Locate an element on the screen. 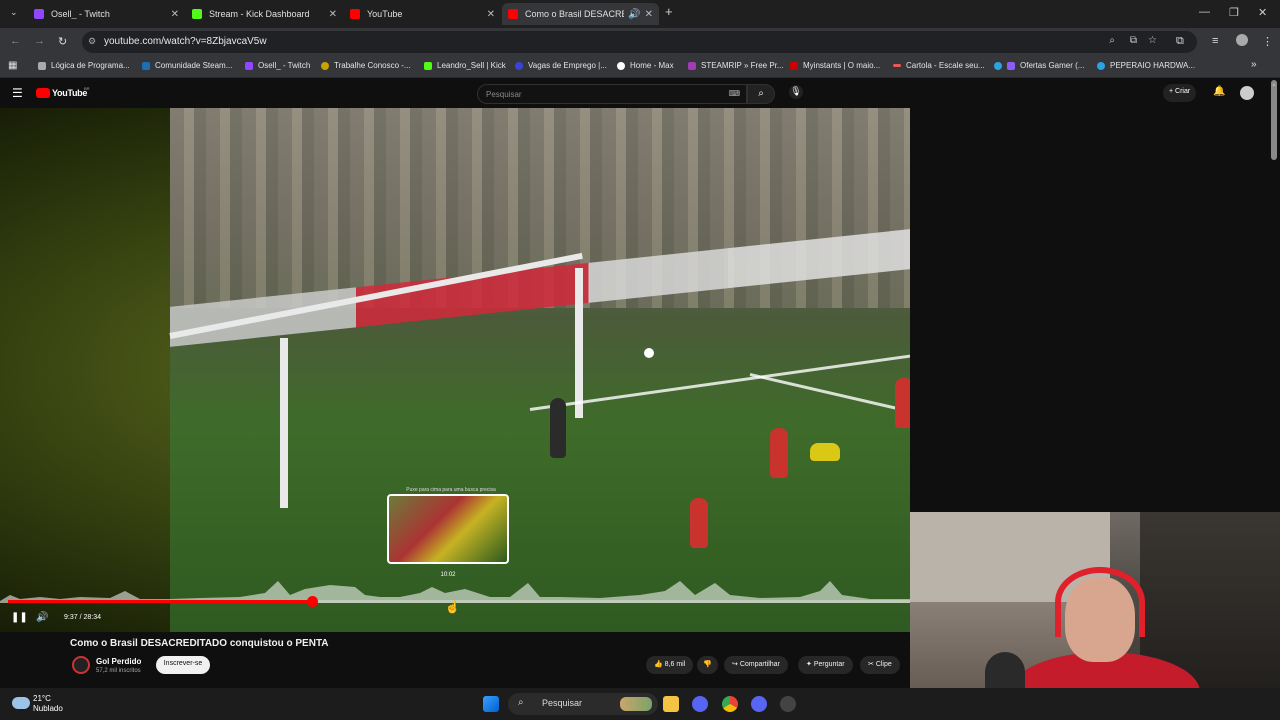 The image size is (1280, 720). thumbs-up-icon: 👍 is located at coordinates (659, 664).